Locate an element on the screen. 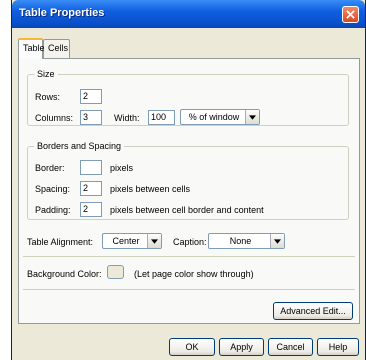  caption-label: Caption: is located at coordinates (190, 242).